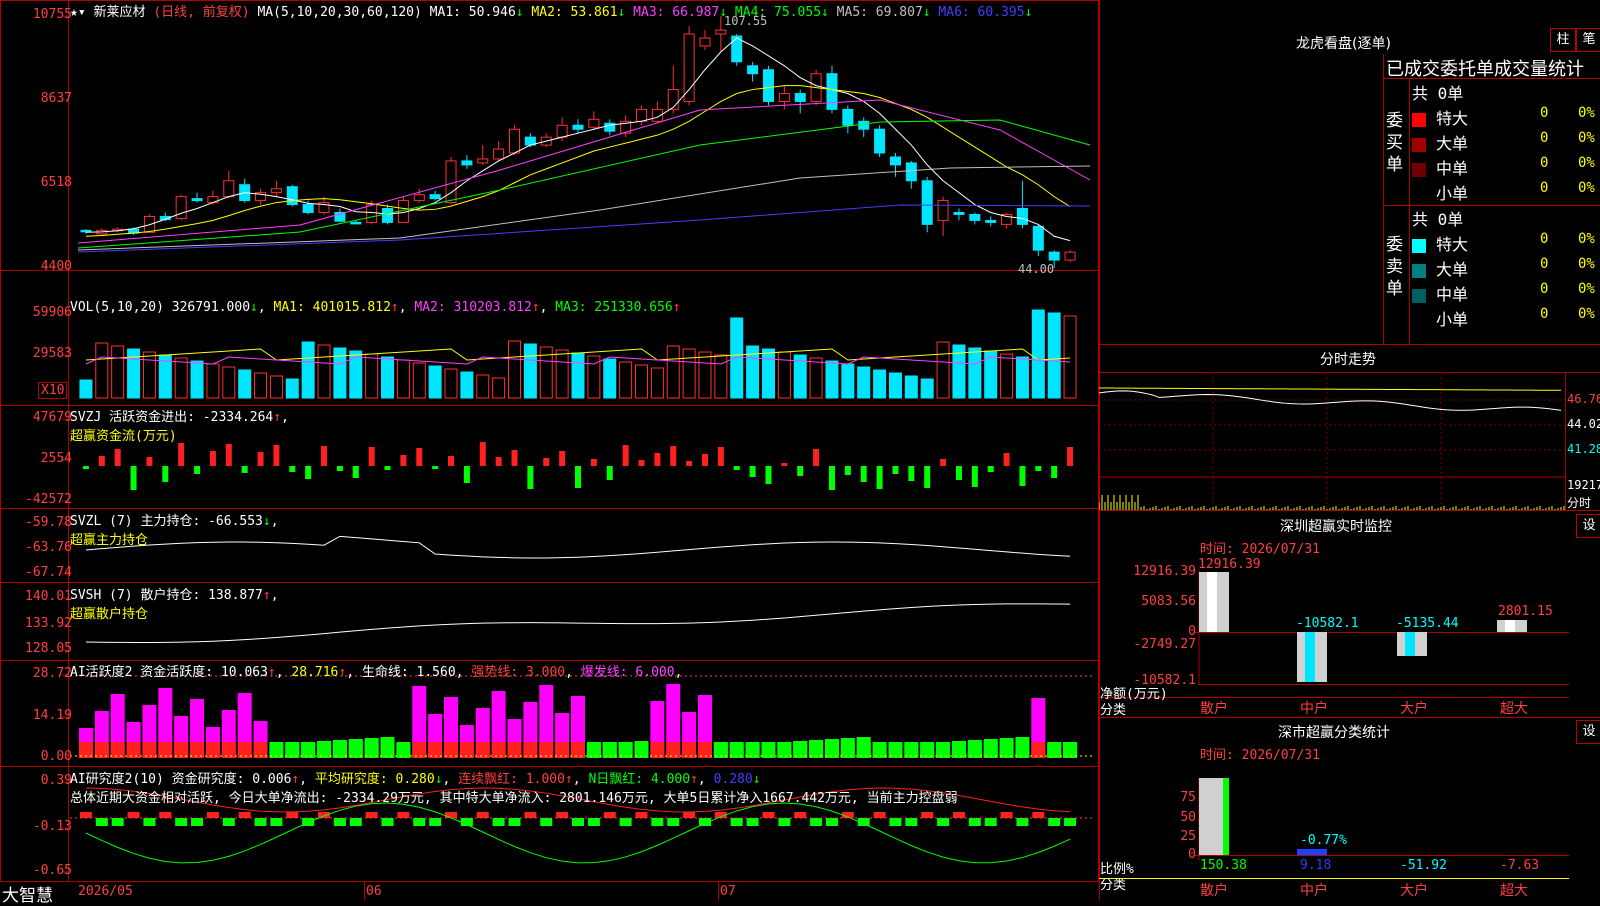 The width and height of the screenshot is (1600, 906). Describe the element at coordinates (52, 417) in the screenshot. I see `svzj-y-label: 47679` at that location.